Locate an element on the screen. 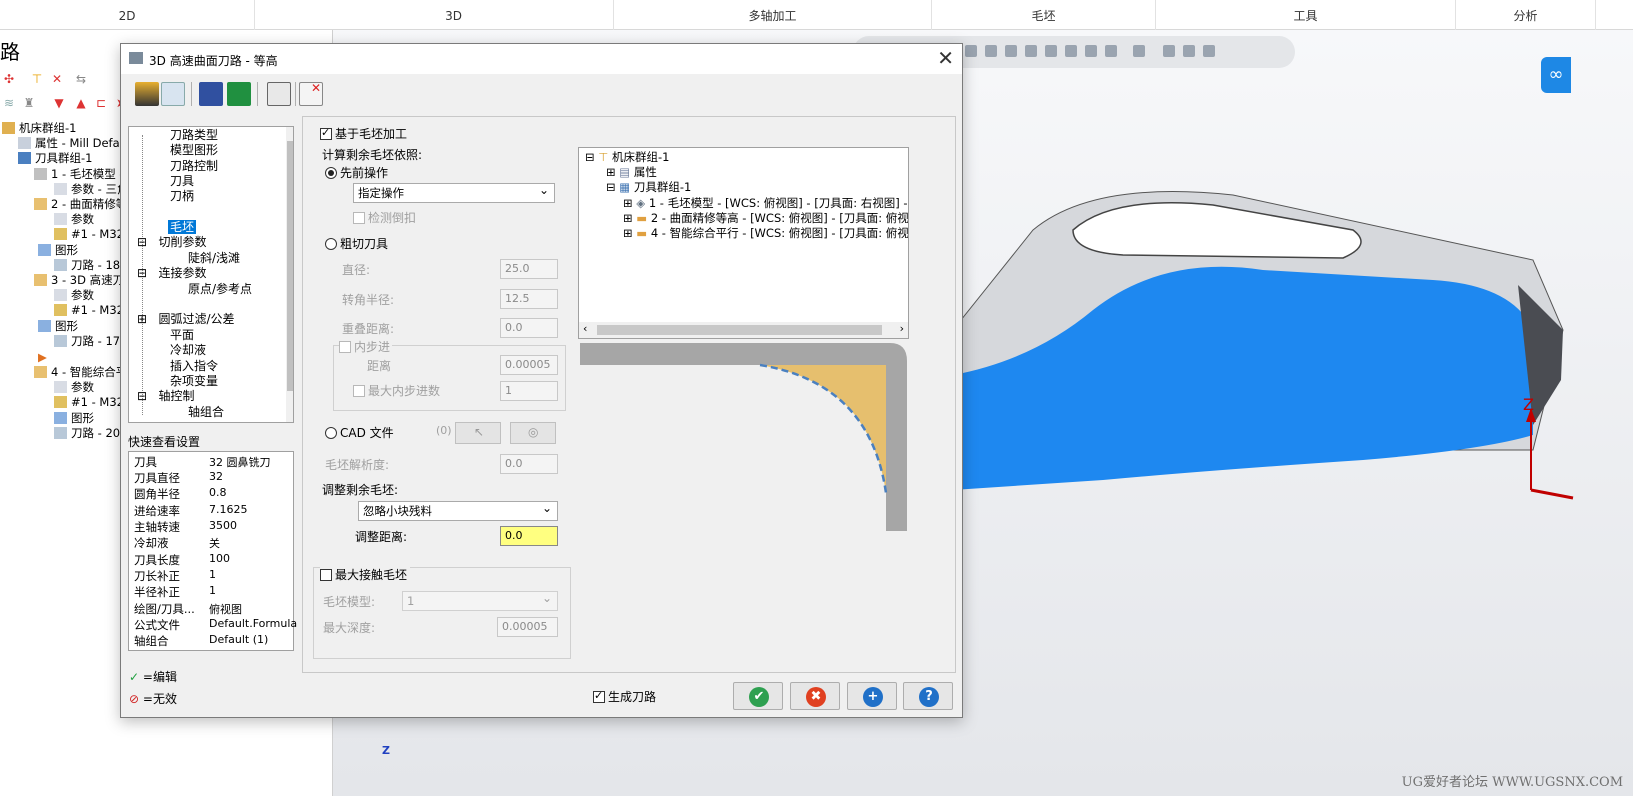 The height and width of the screenshot is (796, 1633). stock-model-dropdown: 1 is located at coordinates (480, 600).